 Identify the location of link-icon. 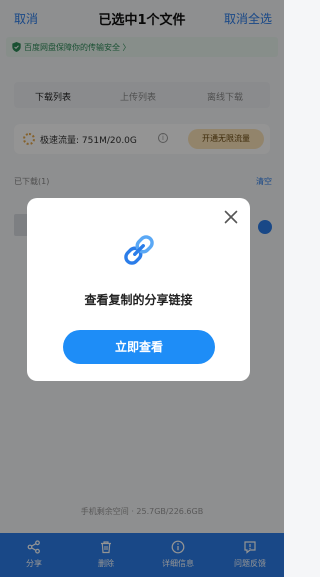
(139, 250).